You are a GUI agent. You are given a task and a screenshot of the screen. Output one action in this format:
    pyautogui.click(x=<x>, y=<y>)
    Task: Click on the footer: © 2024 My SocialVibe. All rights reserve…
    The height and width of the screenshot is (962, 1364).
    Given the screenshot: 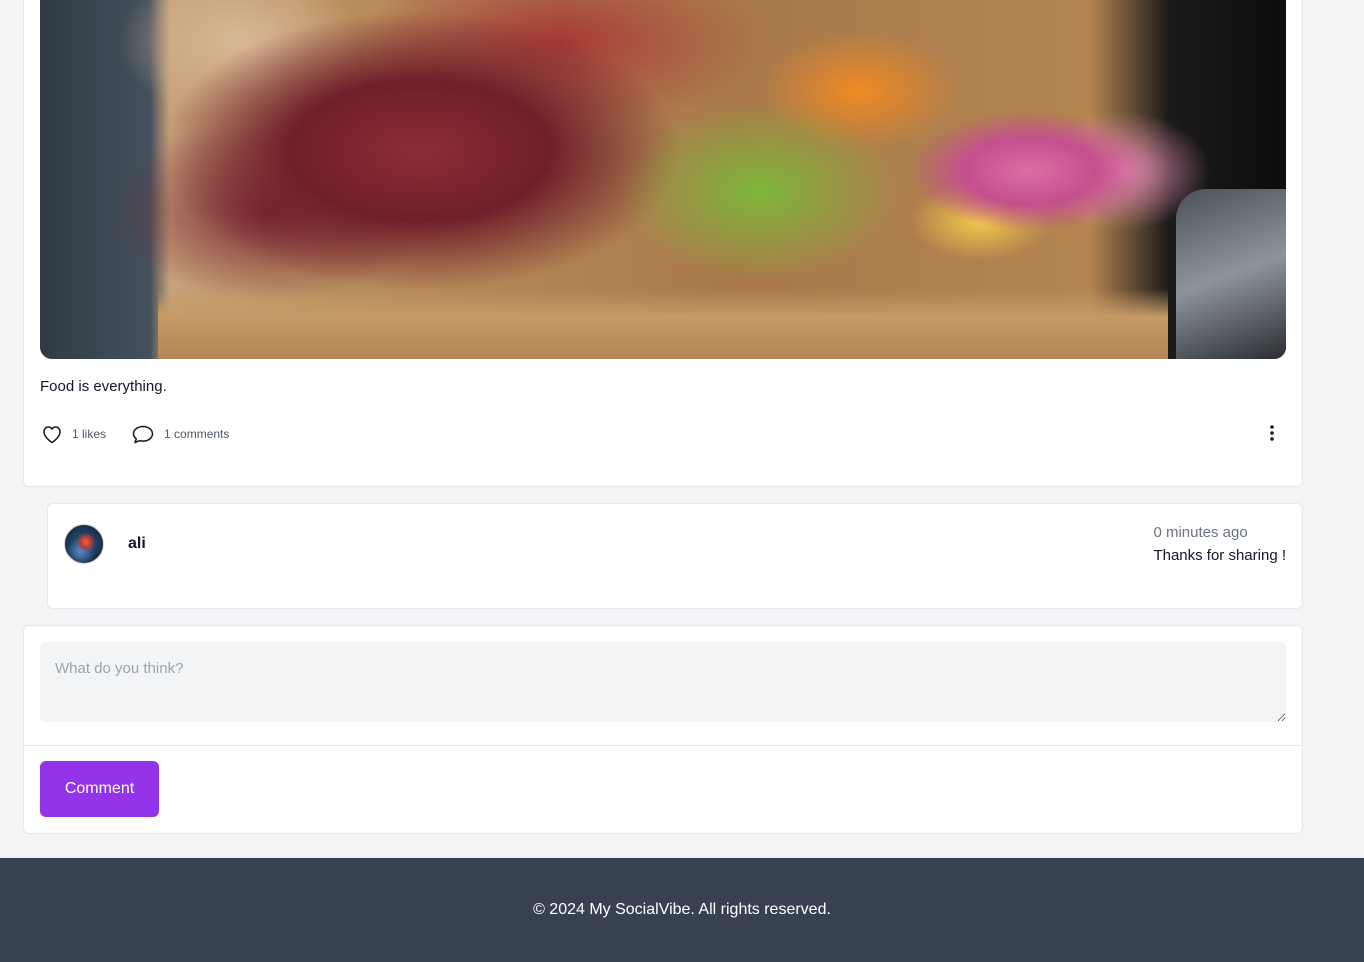 What is the action you would take?
    pyautogui.click(x=682, y=910)
    